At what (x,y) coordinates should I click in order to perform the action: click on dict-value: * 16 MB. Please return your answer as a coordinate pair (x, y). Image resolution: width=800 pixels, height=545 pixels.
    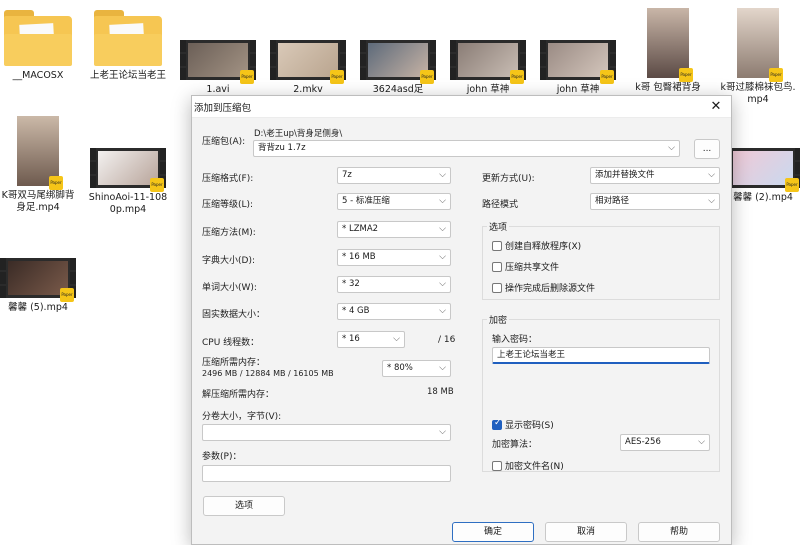
    Looking at the image, I should click on (359, 257).